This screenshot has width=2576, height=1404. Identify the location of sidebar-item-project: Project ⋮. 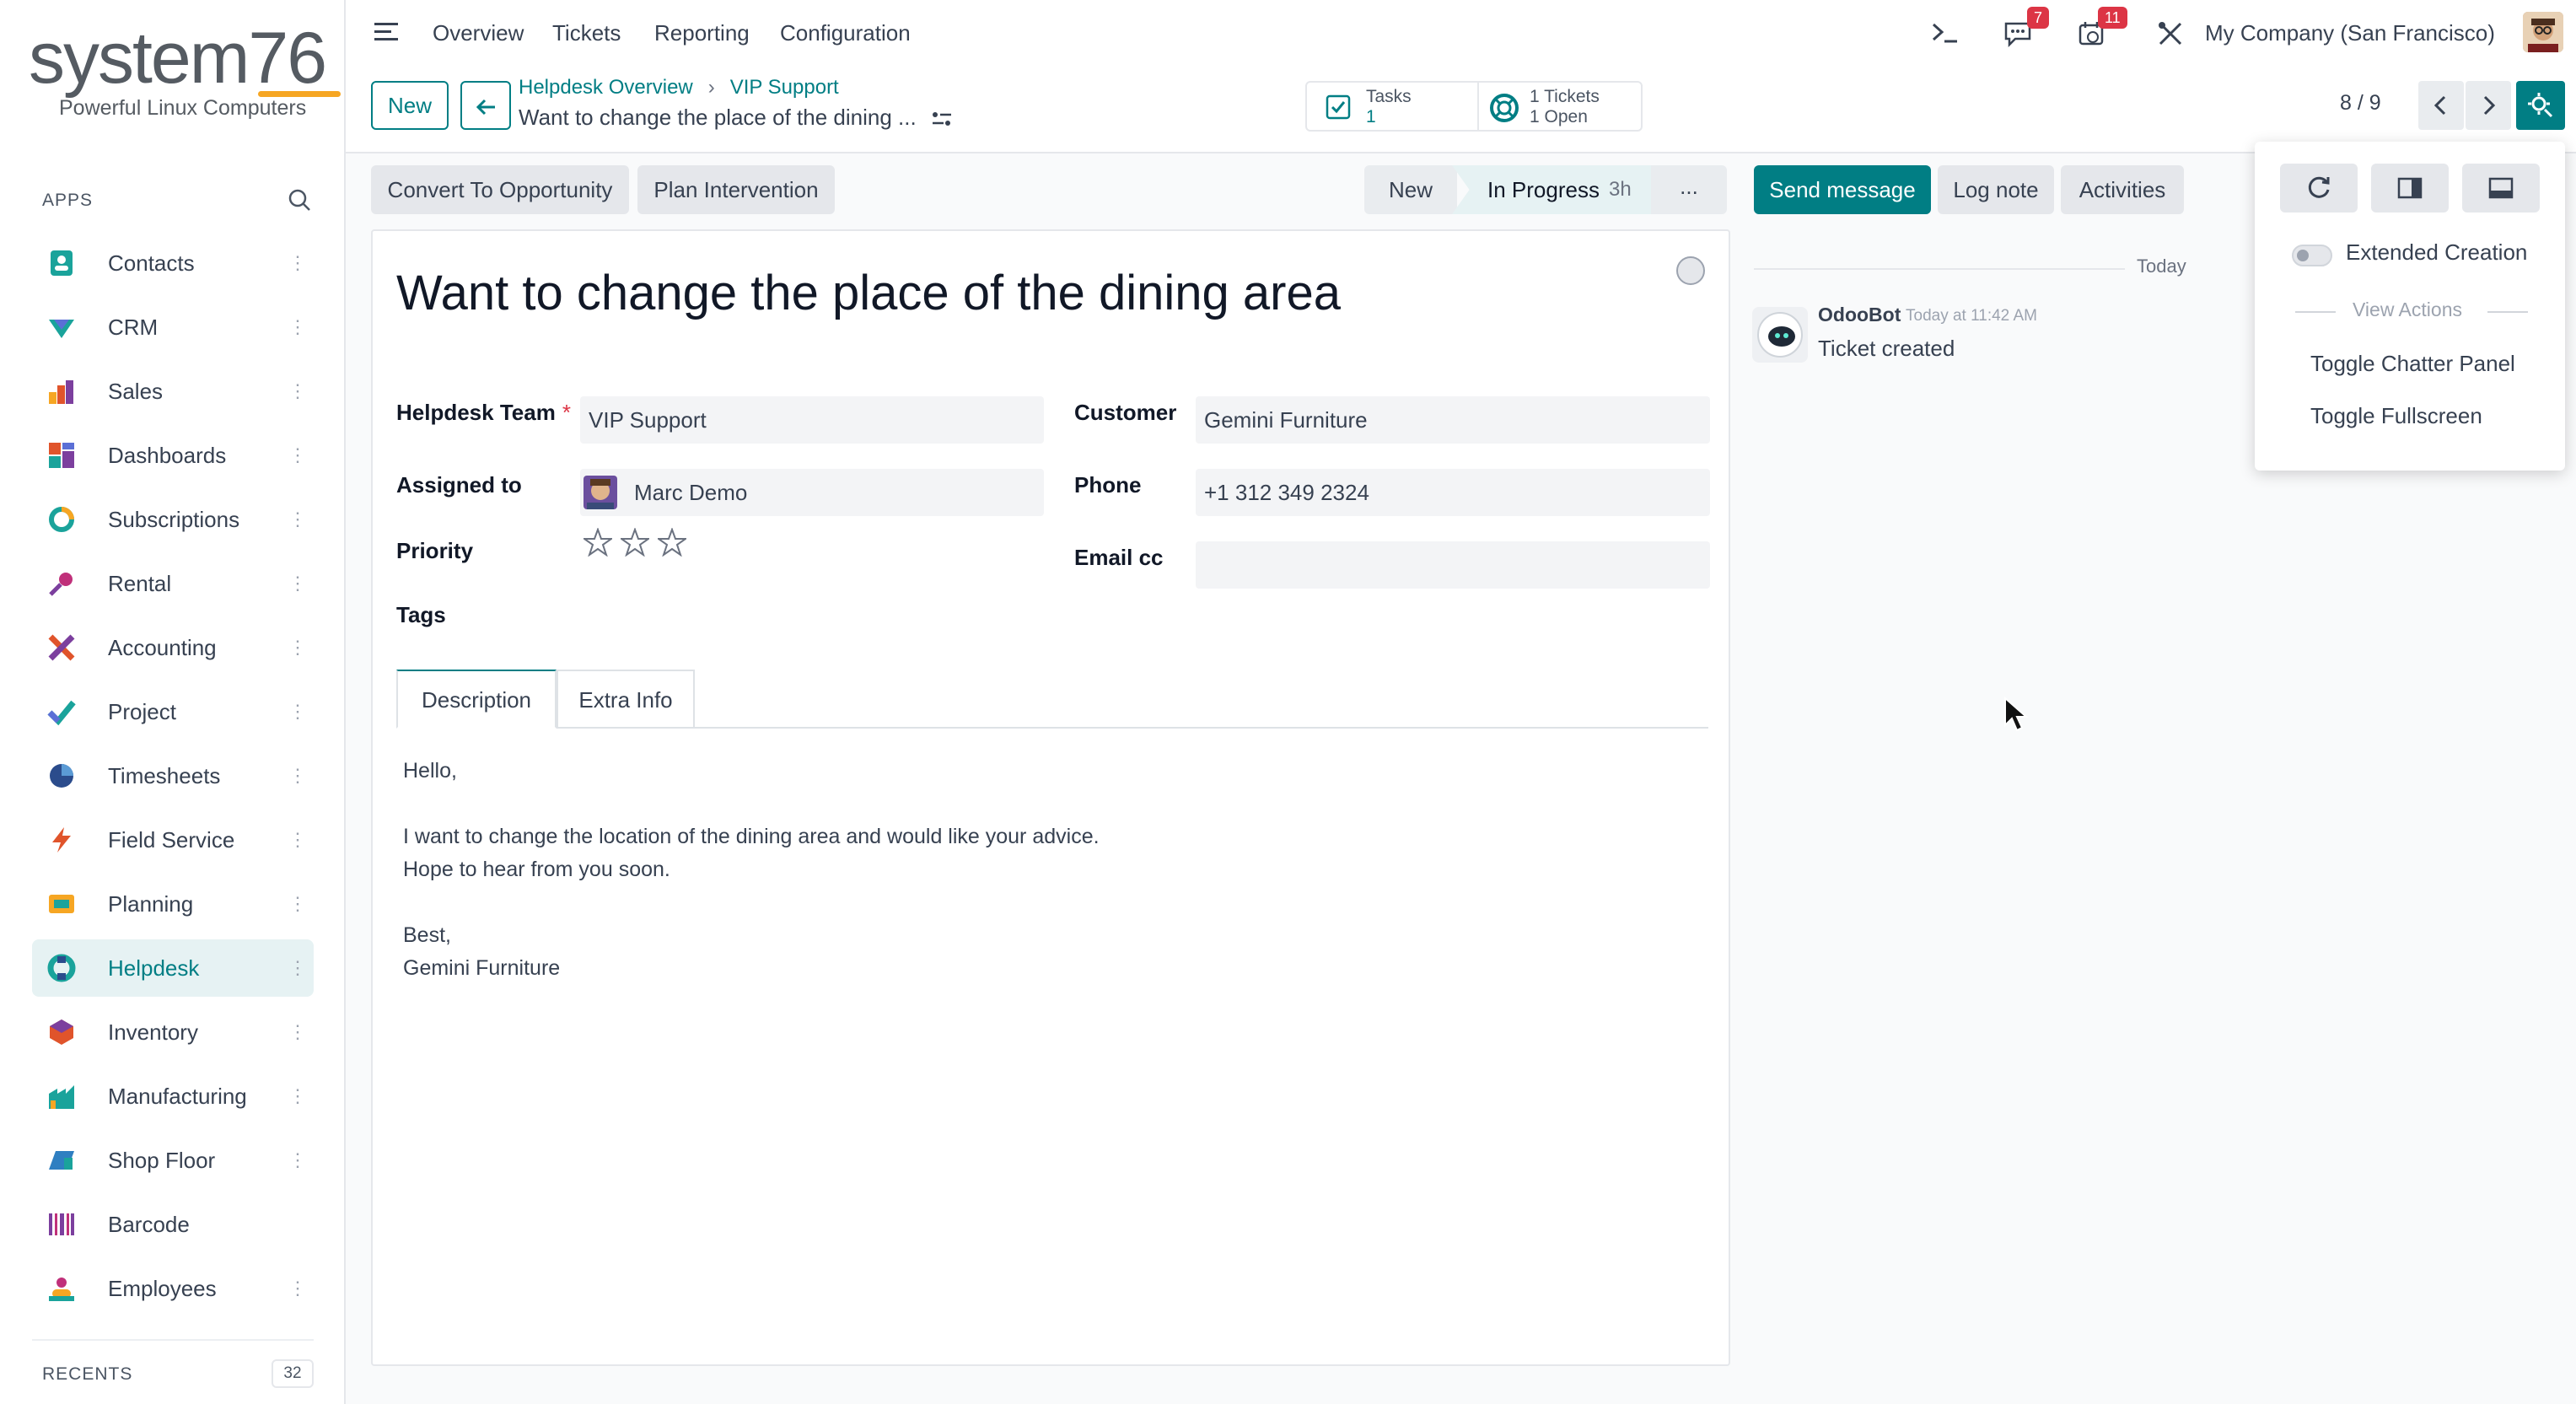
(173, 711).